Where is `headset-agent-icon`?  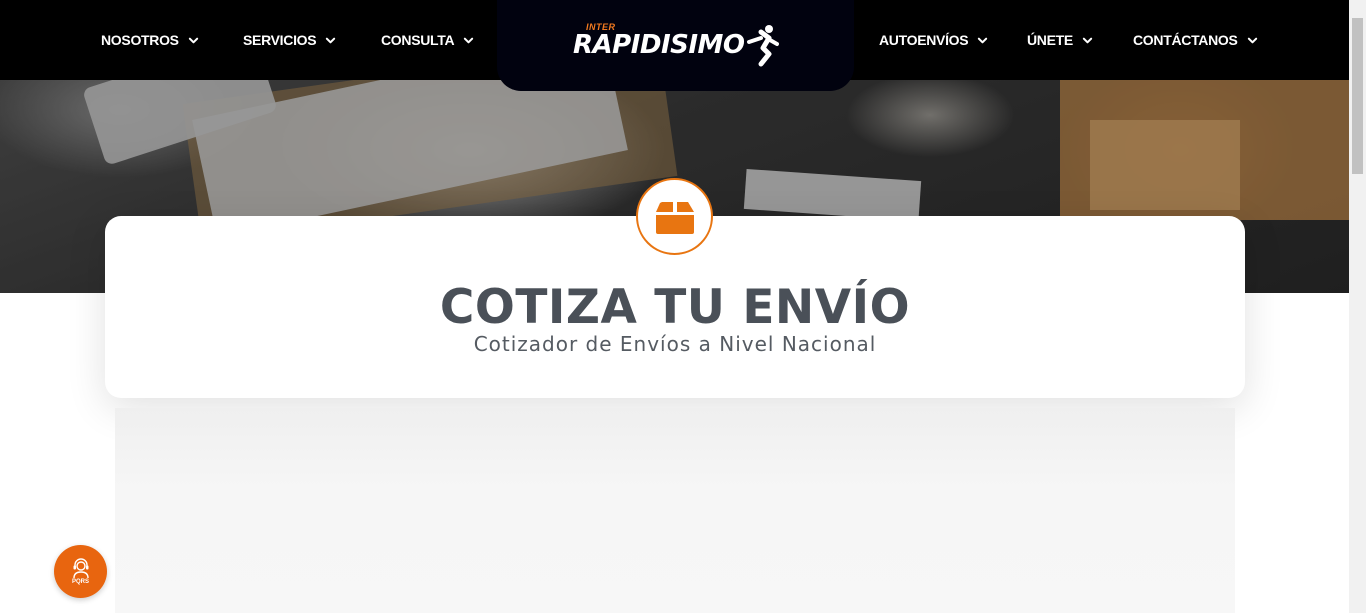
headset-agent-icon is located at coordinates (80, 568).